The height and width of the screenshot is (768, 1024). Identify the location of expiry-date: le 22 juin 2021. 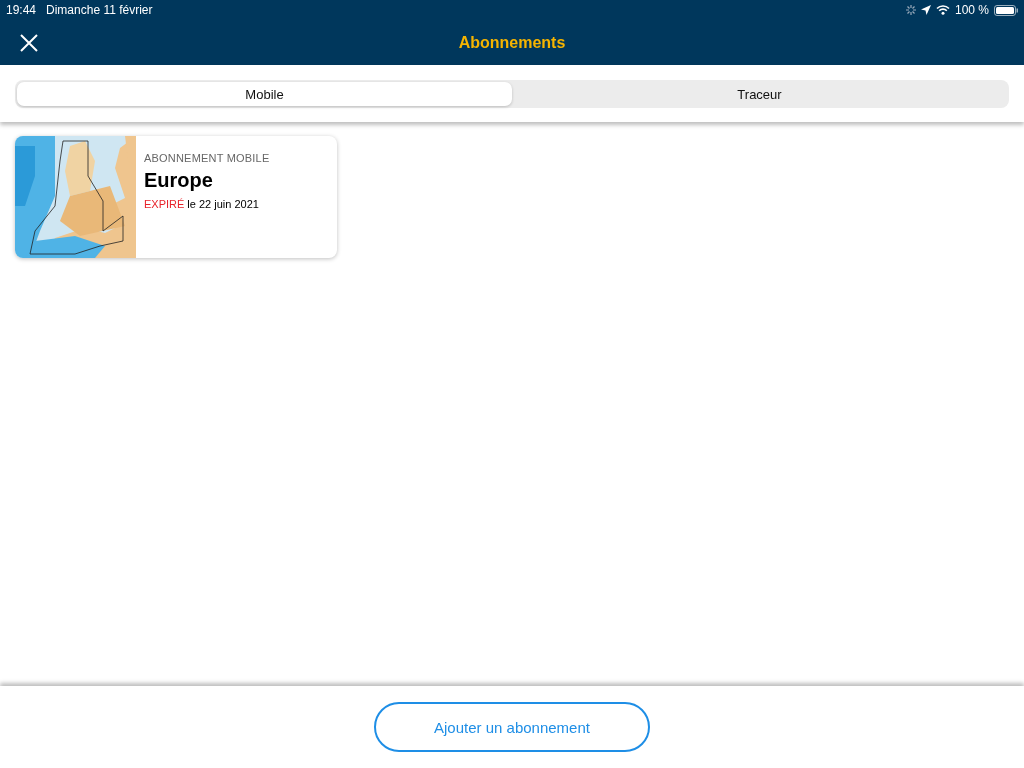
(223, 204).